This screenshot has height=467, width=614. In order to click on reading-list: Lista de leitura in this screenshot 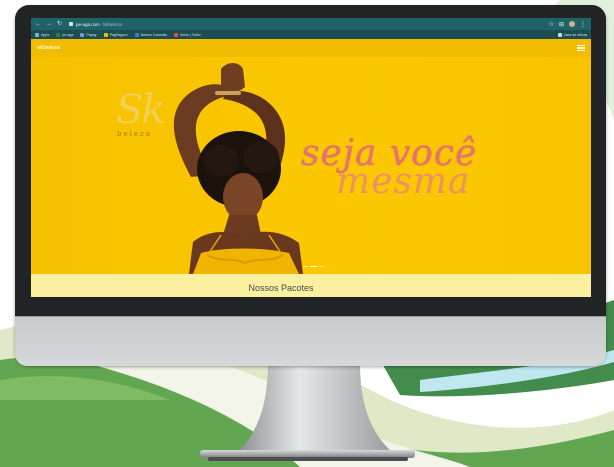, I will do `click(574, 34)`.